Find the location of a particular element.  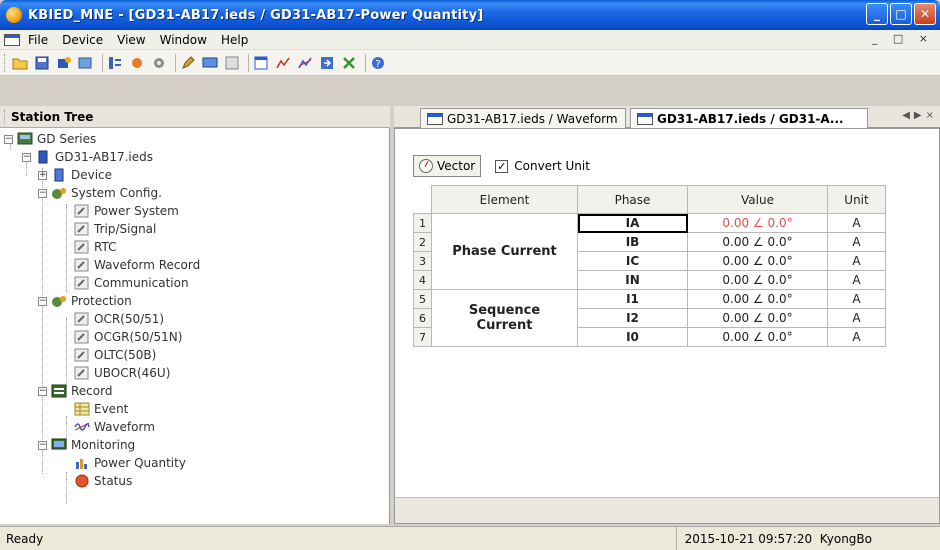

menu-device: Device is located at coordinates (82, 40).